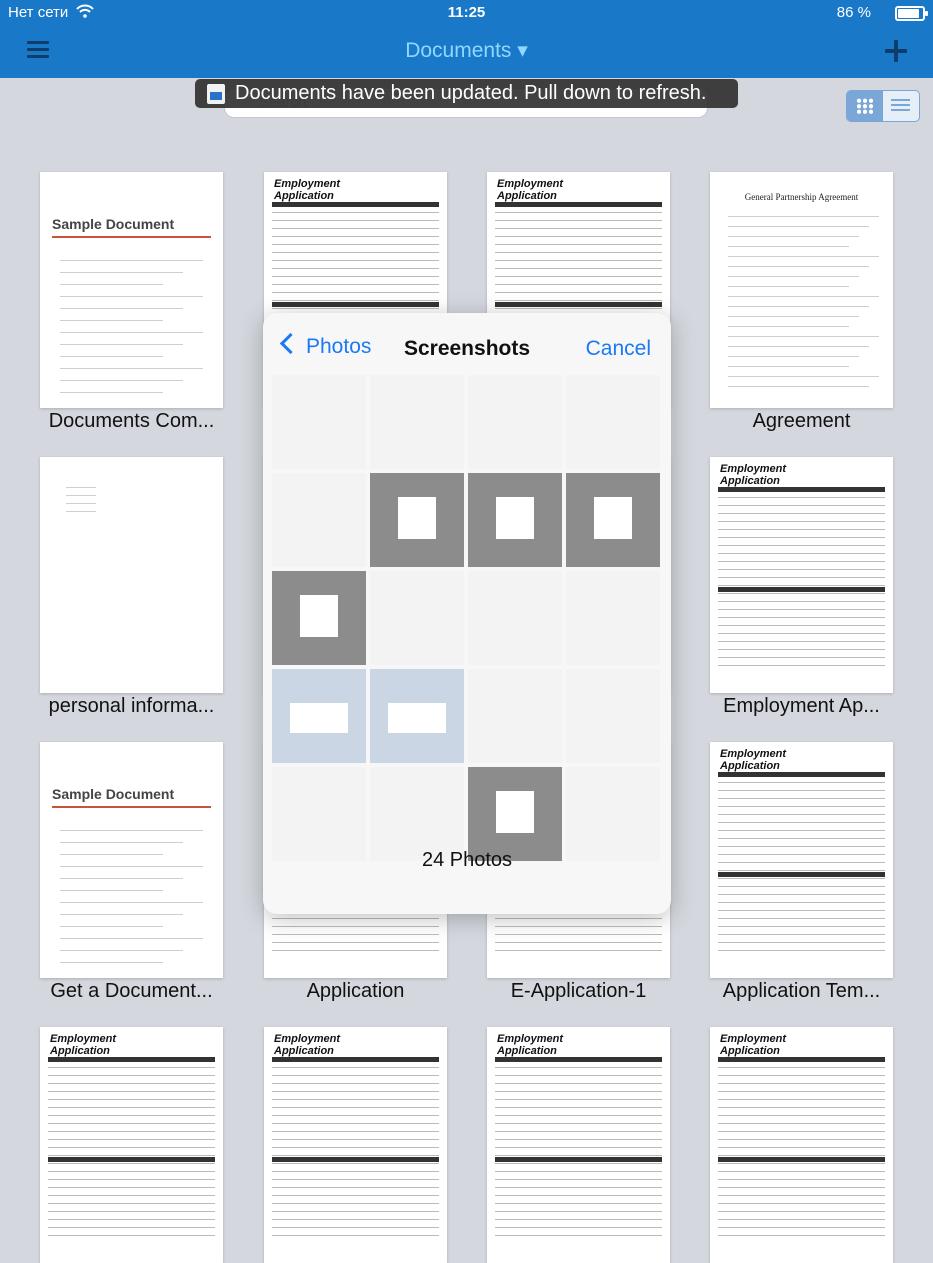 Image resolution: width=933 pixels, height=1263 pixels. I want to click on view-toggle, so click(883, 106).